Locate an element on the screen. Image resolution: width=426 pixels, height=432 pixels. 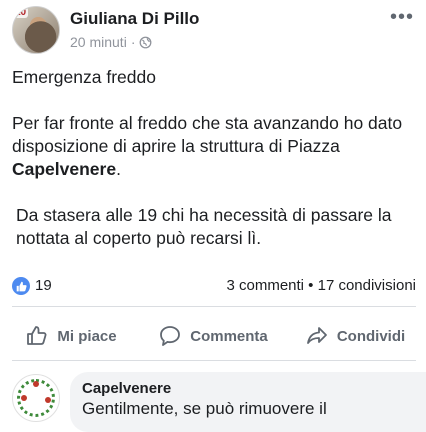
commenter-avatar is located at coordinates (36, 398).